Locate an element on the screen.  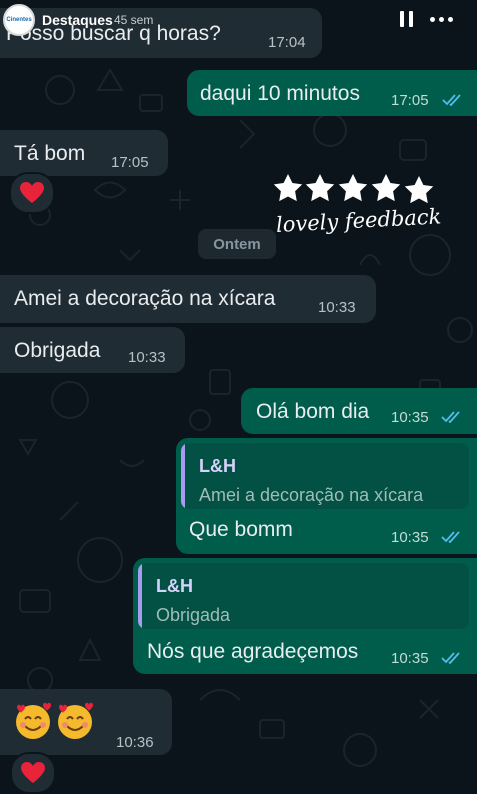
message-text: Nós que agradeçemos is located at coordinates (253, 651).